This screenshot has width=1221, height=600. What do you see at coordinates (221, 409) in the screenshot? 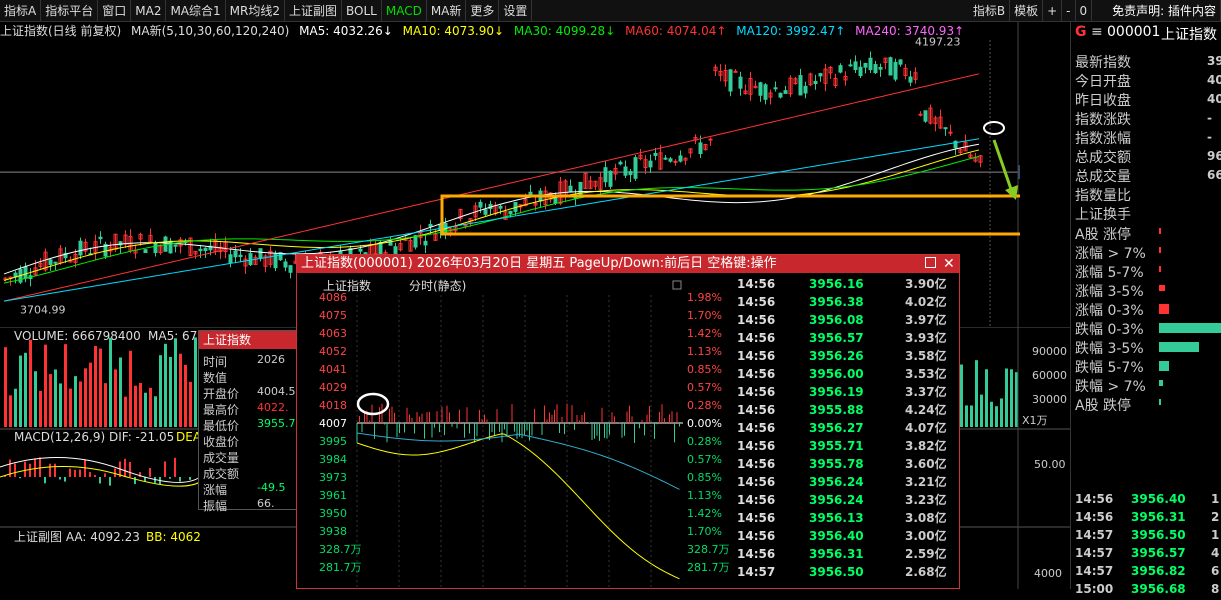
I see `info-label: 最高价` at bounding box center [221, 409].